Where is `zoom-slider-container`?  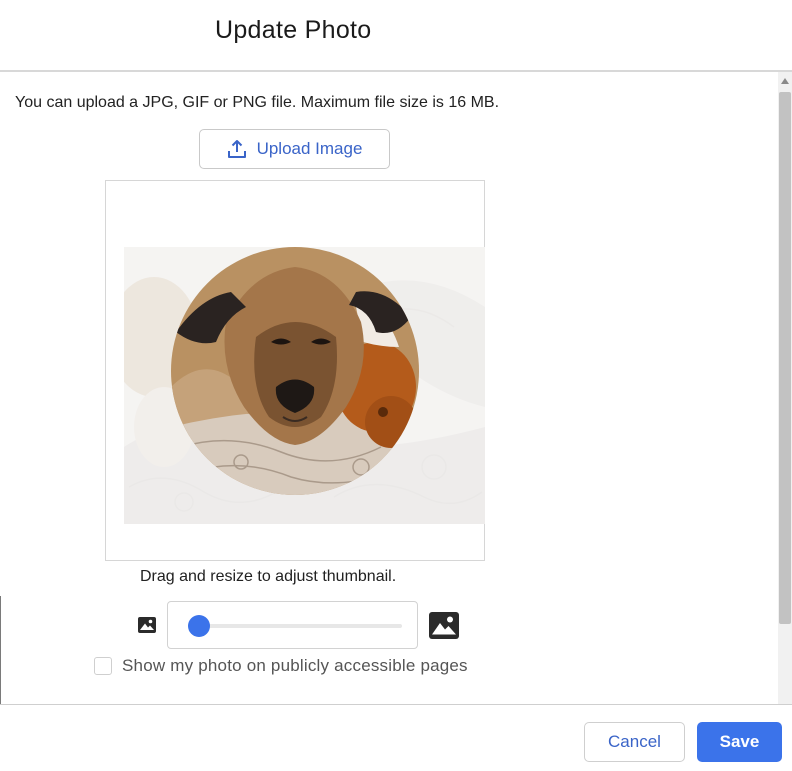 zoom-slider-container is located at coordinates (292, 625).